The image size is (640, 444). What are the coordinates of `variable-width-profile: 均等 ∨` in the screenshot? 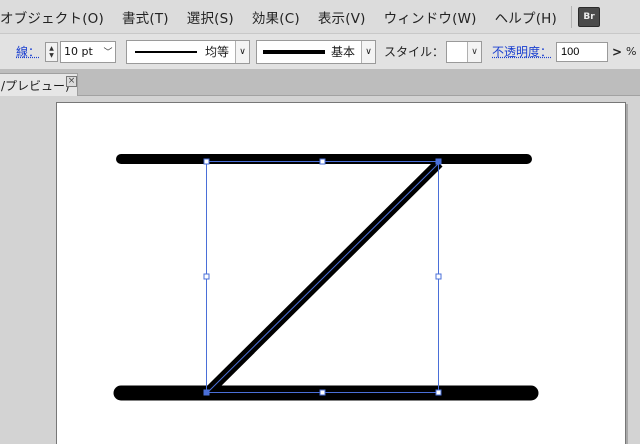 It's located at (188, 51).